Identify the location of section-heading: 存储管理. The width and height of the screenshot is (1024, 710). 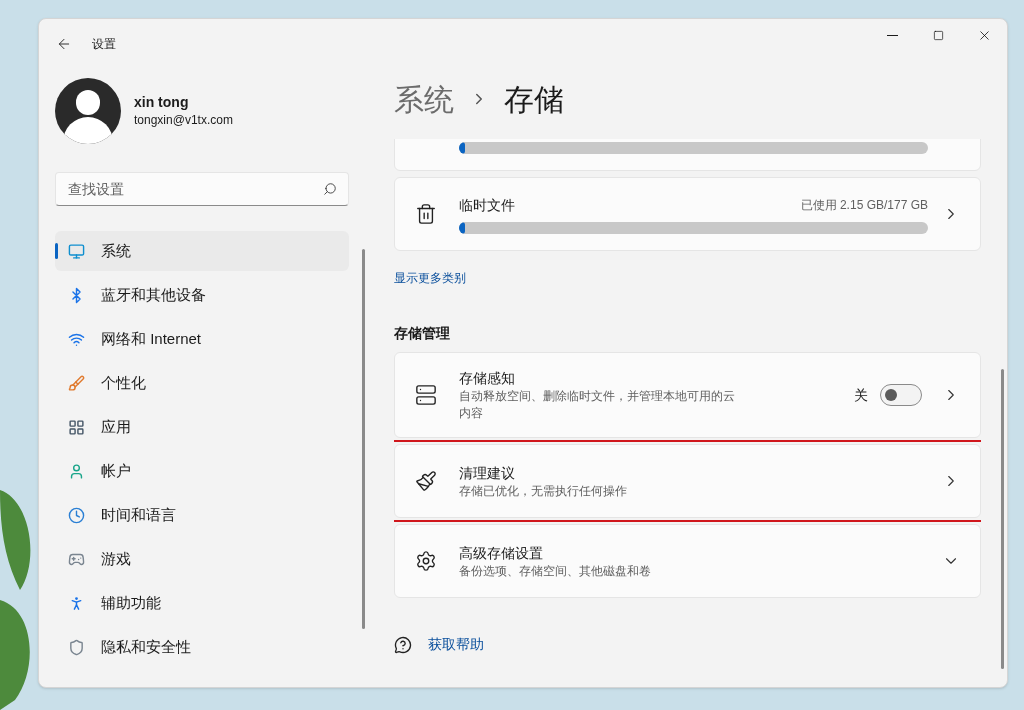
(422, 333).